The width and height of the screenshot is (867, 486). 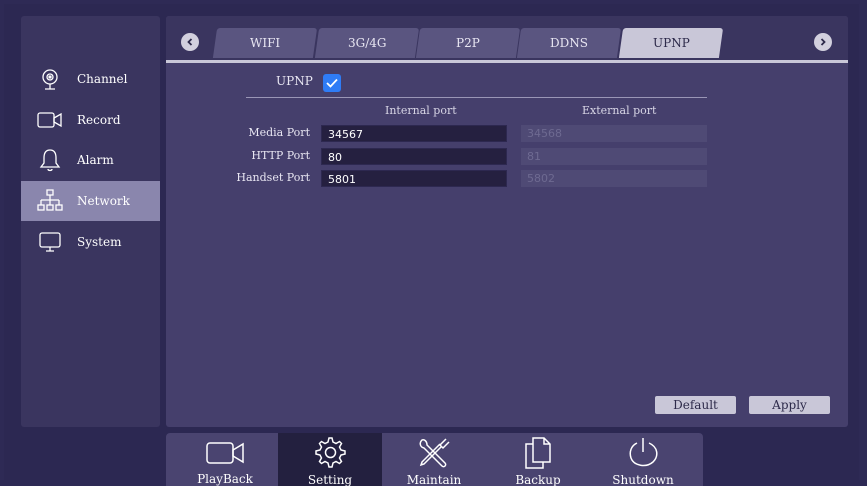 I want to click on sidebar-item-label: Network, so click(x=103, y=201).